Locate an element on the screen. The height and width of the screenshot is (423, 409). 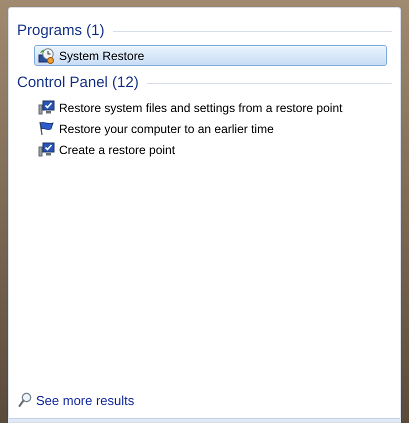
result-item: System Restore is located at coordinates (210, 55).